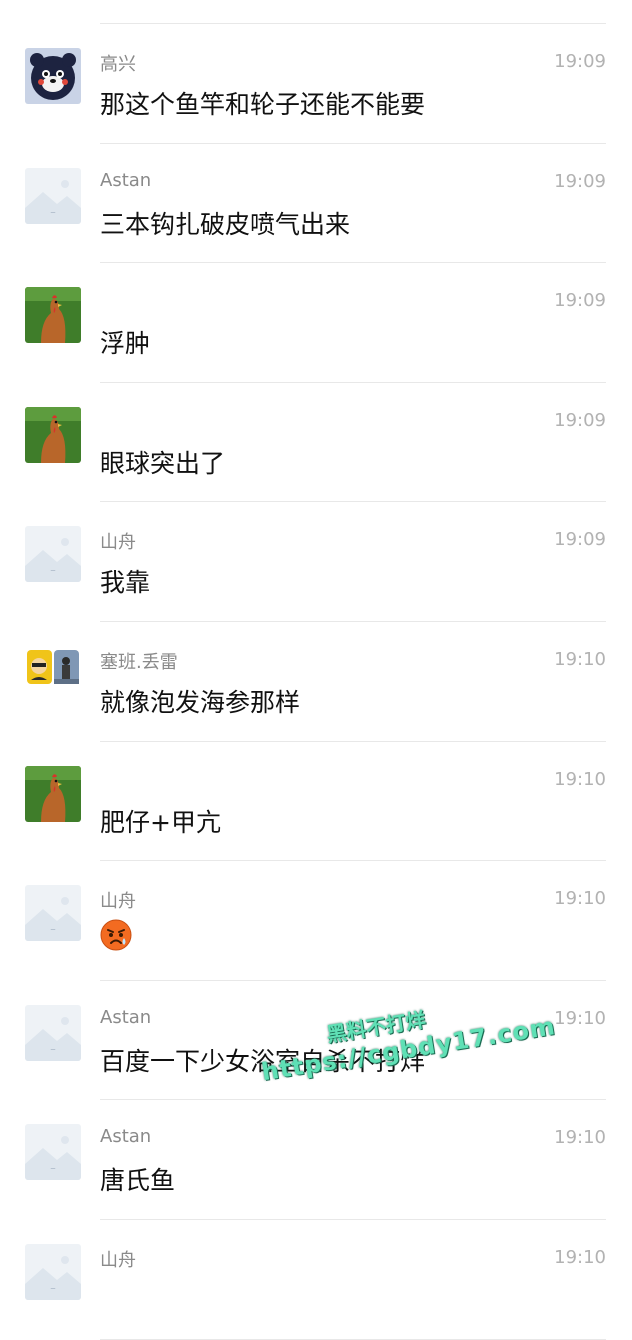  What do you see at coordinates (316, 1160) in the screenshot?
I see `chat-message-row: — Astan 19:10 唐氏鱼` at bounding box center [316, 1160].